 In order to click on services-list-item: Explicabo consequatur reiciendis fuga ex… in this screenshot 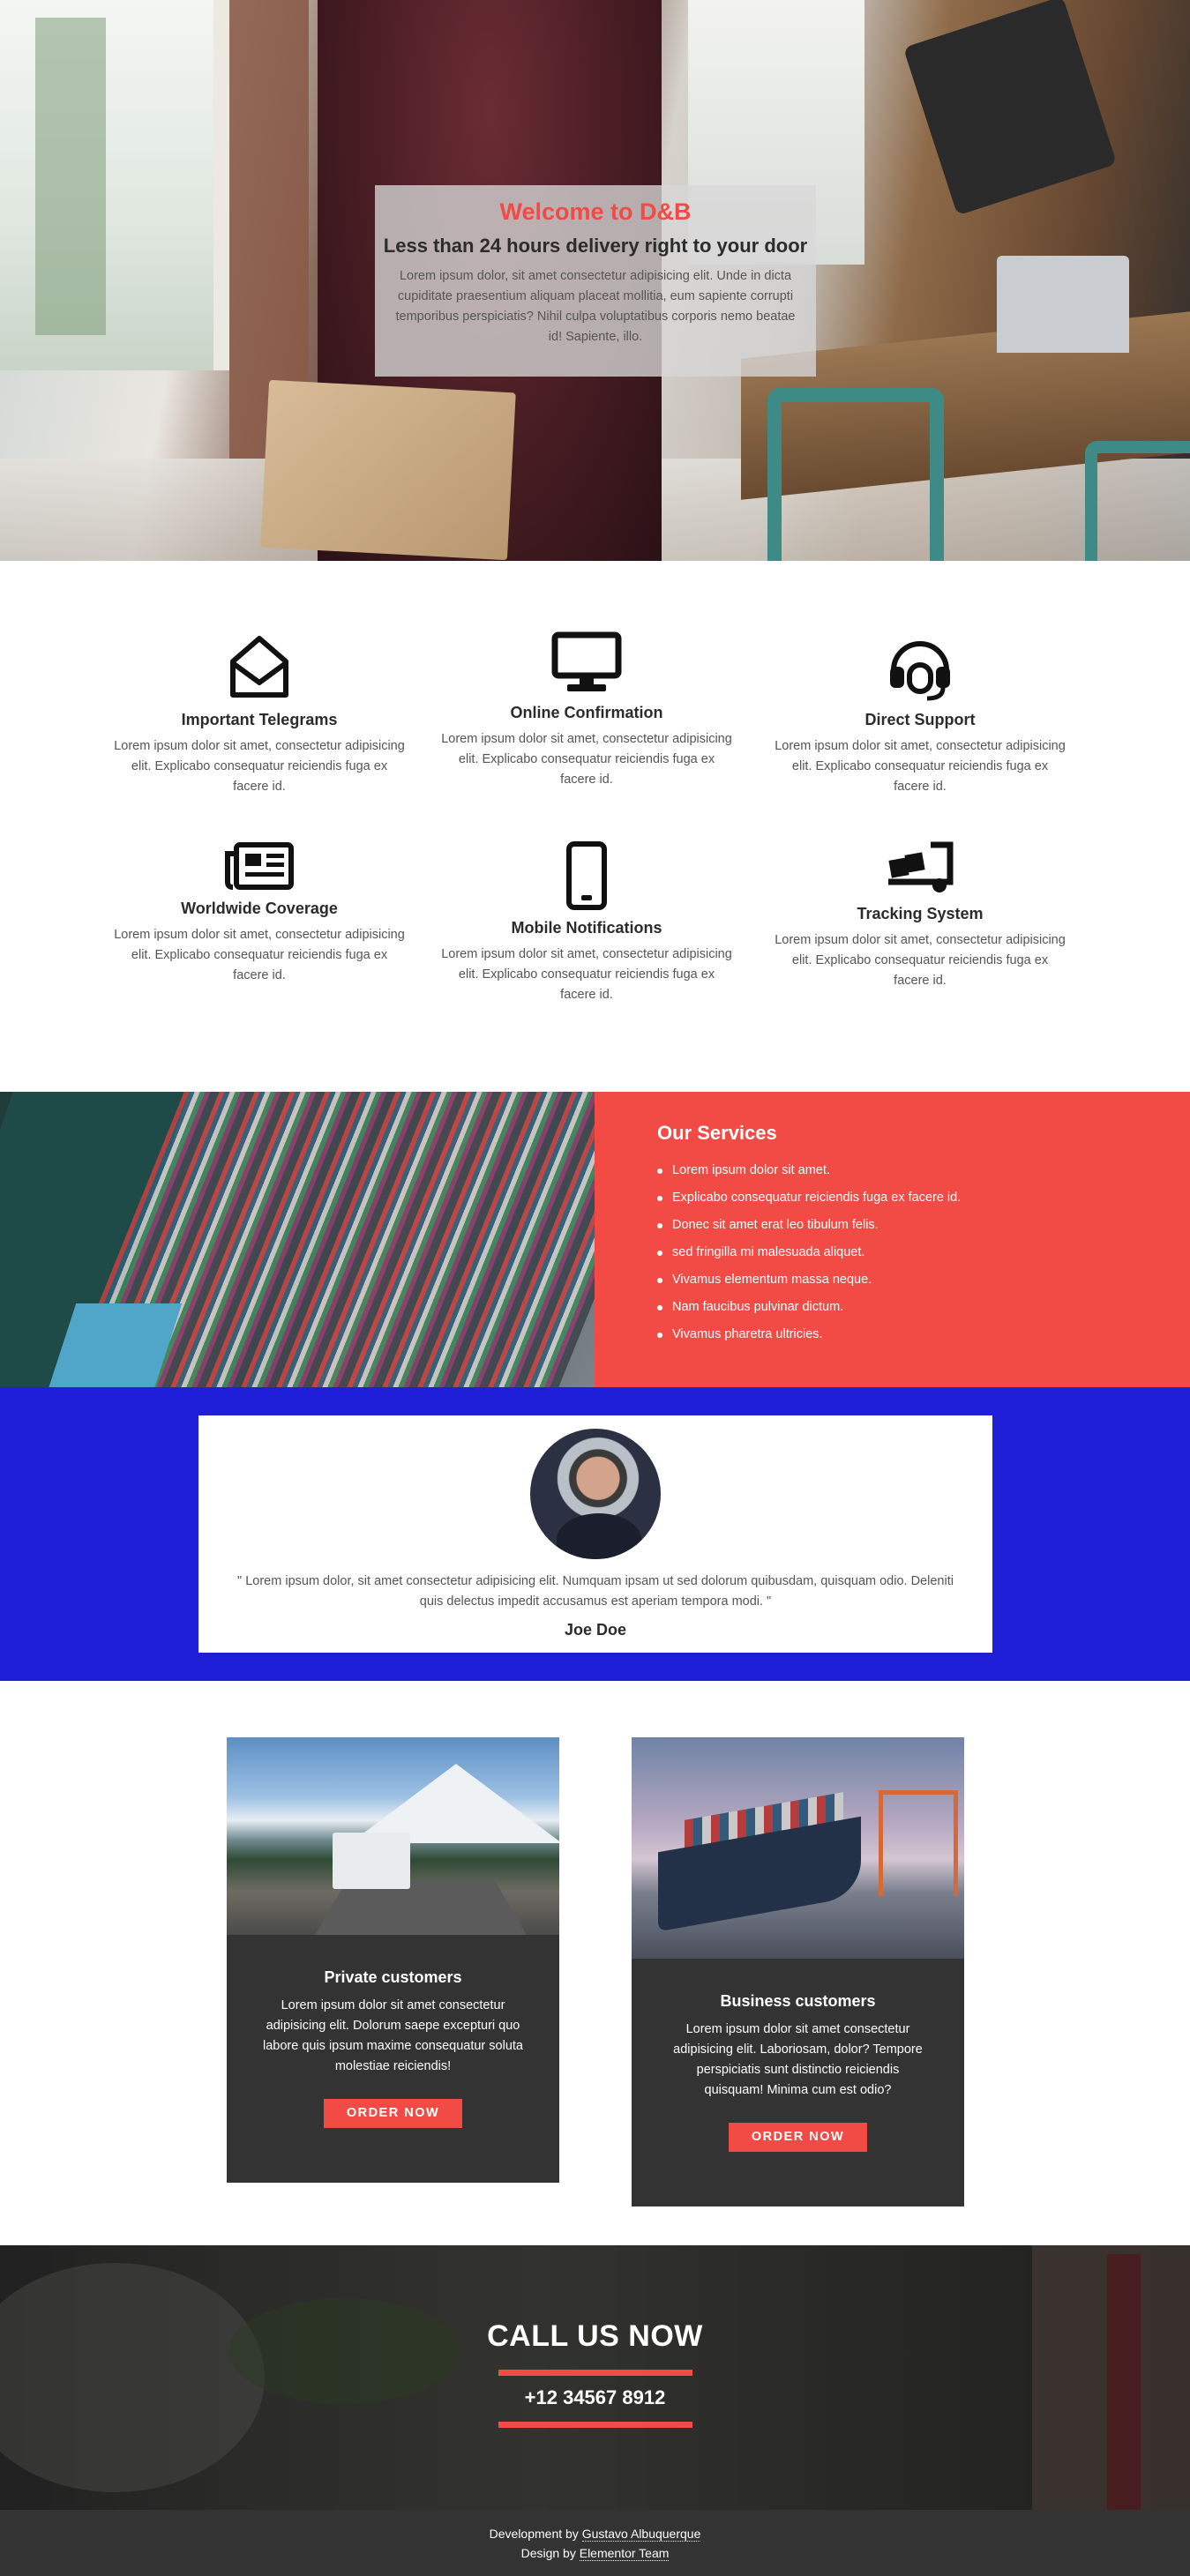, I will do `click(924, 1198)`.